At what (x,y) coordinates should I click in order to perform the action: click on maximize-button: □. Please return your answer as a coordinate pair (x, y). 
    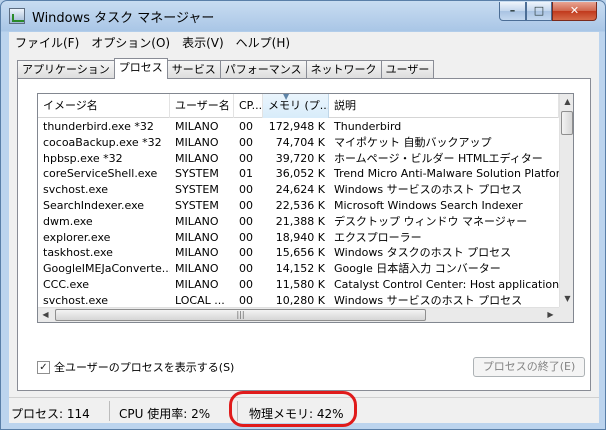
    Looking at the image, I should click on (539, 11).